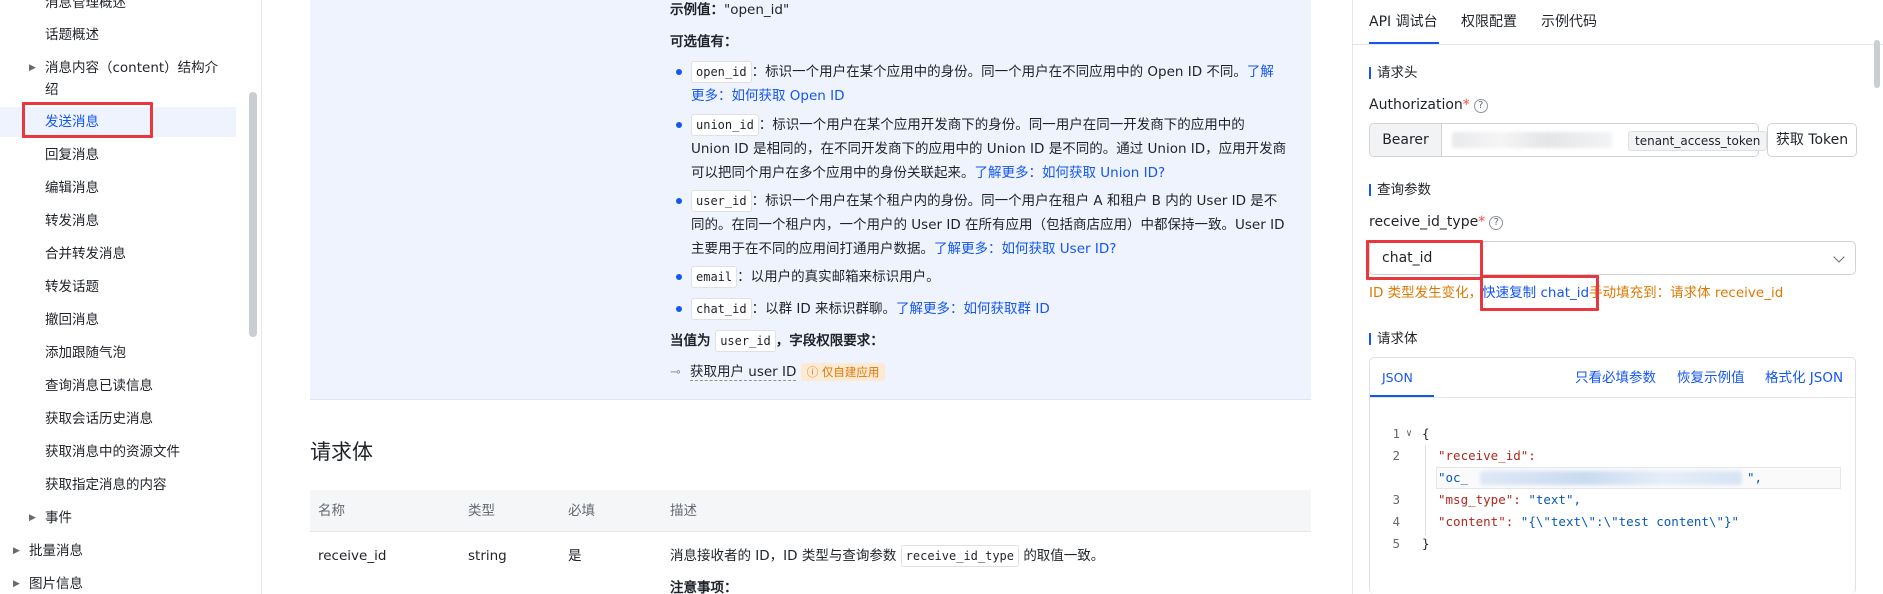 The width and height of the screenshot is (1883, 594). I want to click on learn-more-link: 了解, so click(1260, 72).